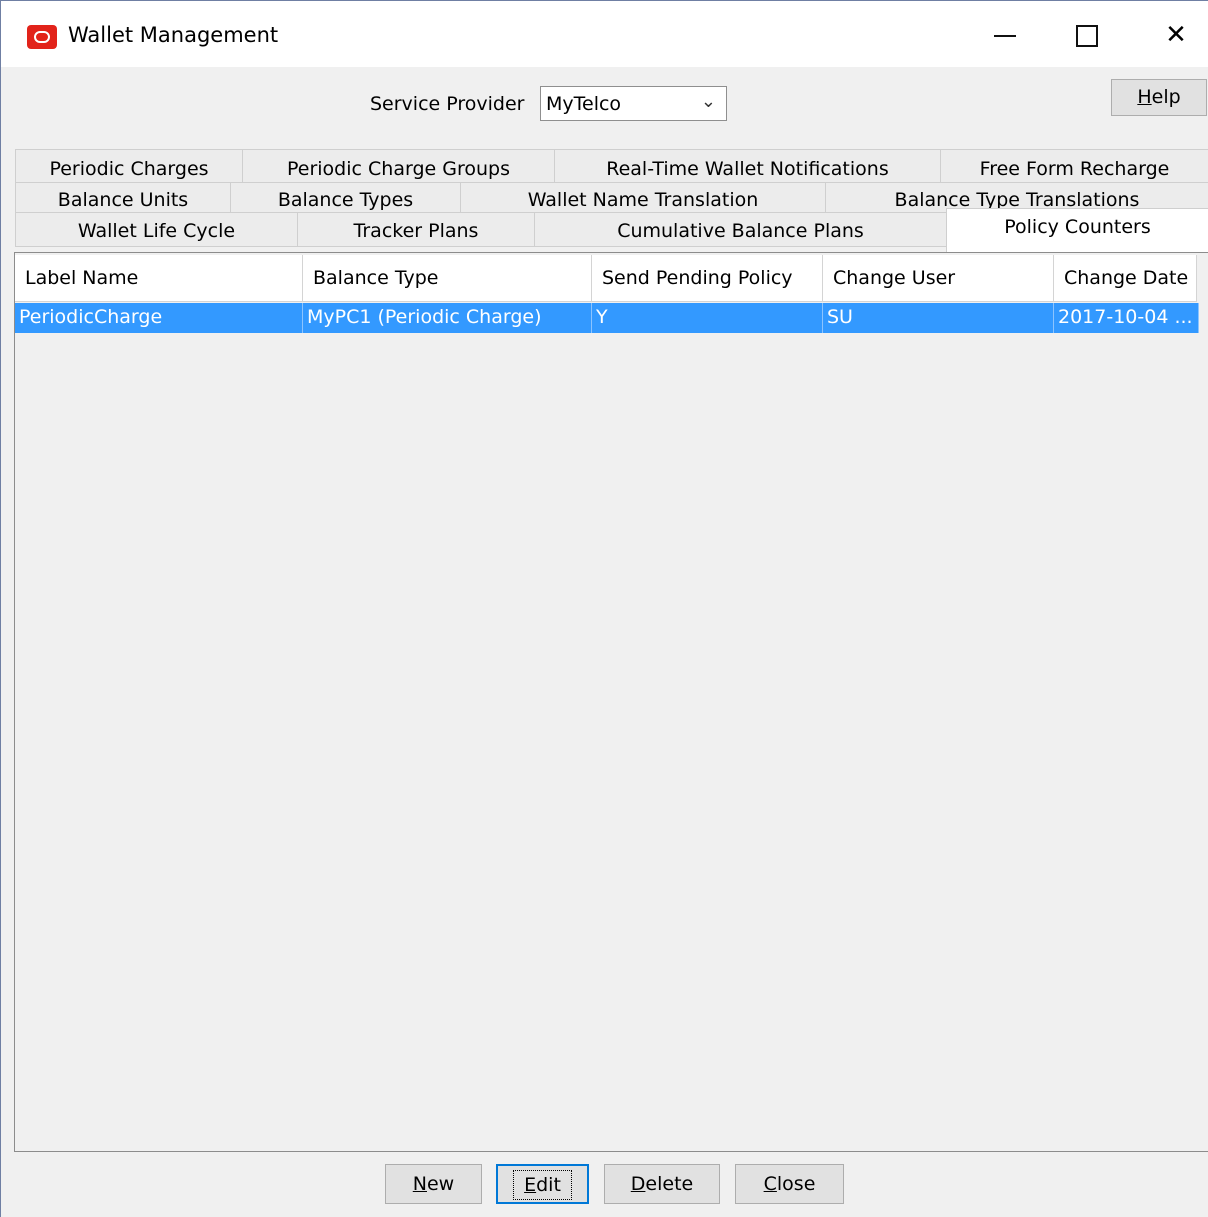 The image size is (1208, 1217). I want to click on tab-periodic-charge-groups: Periodic Charge Groups, so click(398, 166).